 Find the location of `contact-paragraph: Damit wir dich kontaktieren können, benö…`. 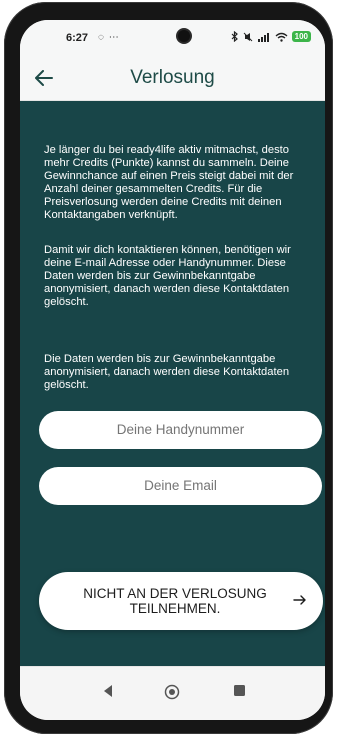

contact-paragraph: Damit wir dich kontaktieren können, benö… is located at coordinates (167, 276).